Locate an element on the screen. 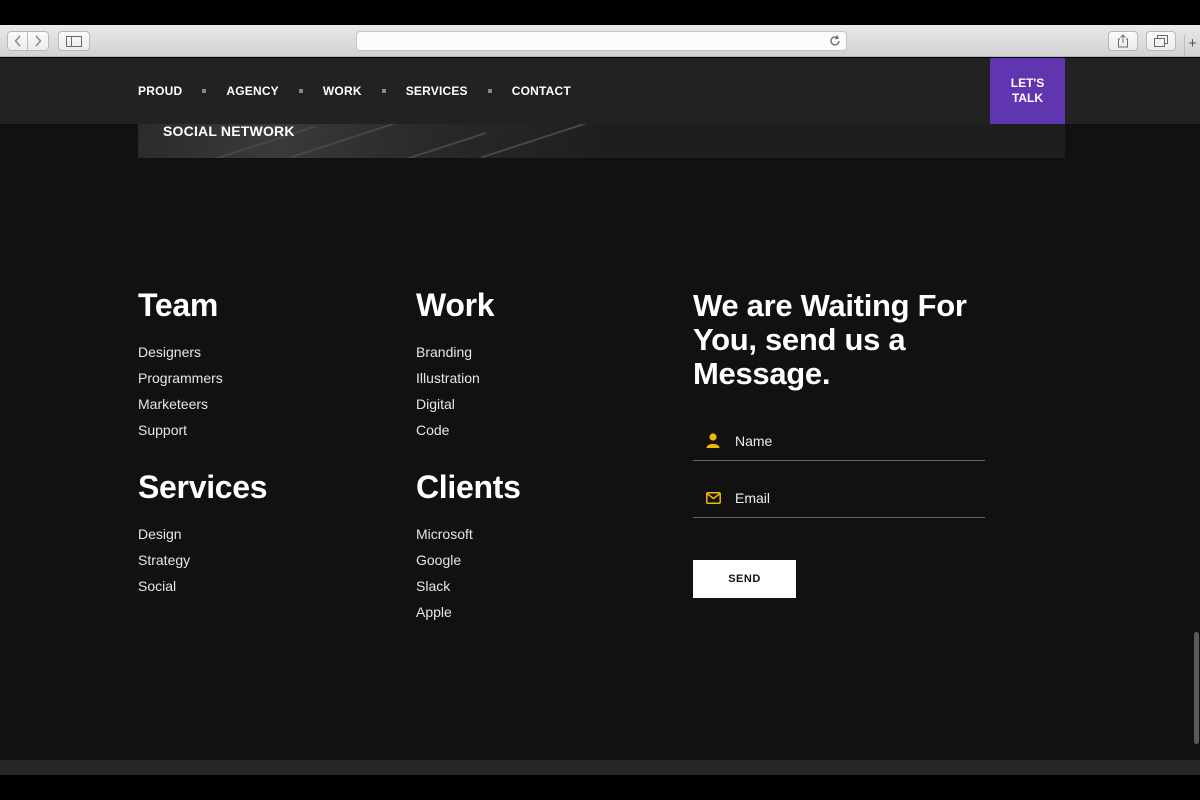 The image size is (1200, 800). share-icon is located at coordinates (1123, 41).